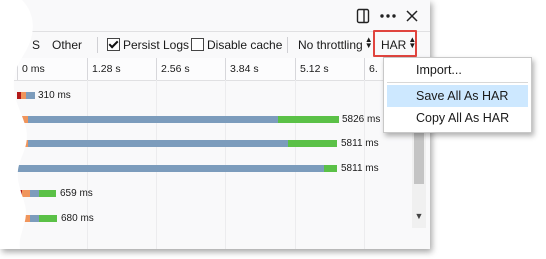  I want to click on request-row: 310 ms, so click(206, 96).